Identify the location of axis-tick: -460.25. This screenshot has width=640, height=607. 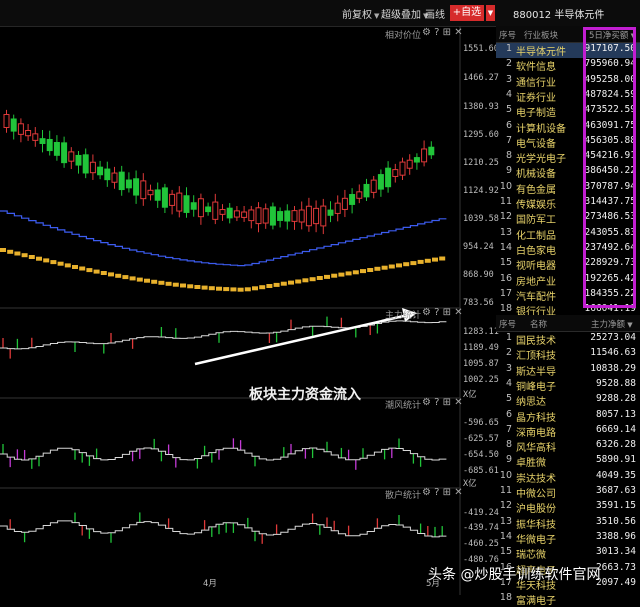
(481, 544).